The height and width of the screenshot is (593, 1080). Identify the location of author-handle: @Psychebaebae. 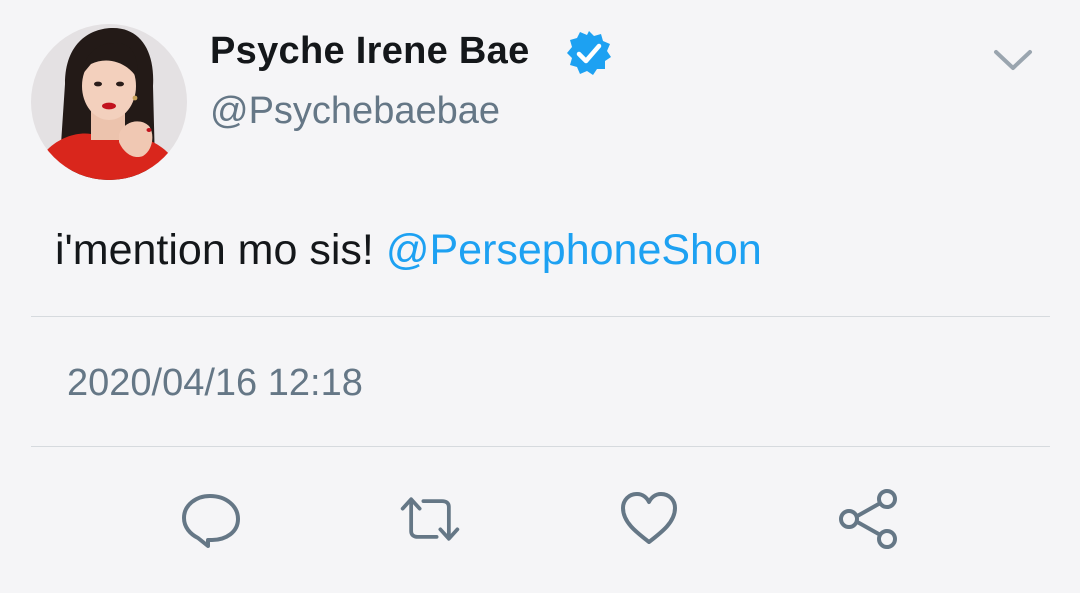
(355, 111).